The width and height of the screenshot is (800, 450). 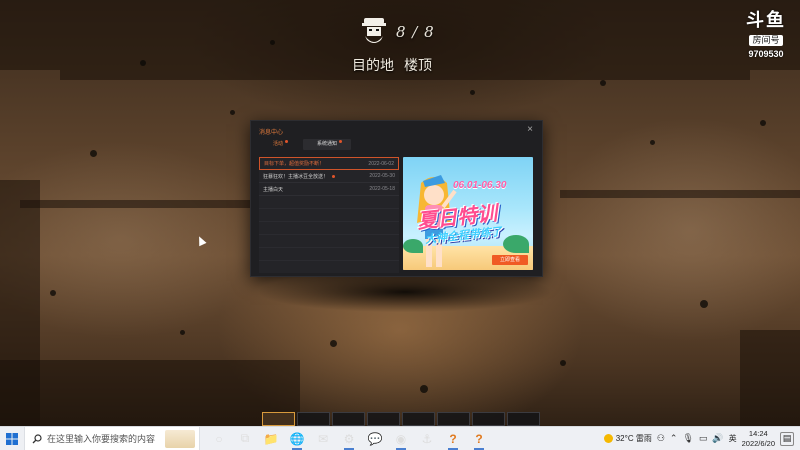 What do you see at coordinates (770, 378) in the screenshot?
I see `right-floor-shadow` at bounding box center [770, 378].